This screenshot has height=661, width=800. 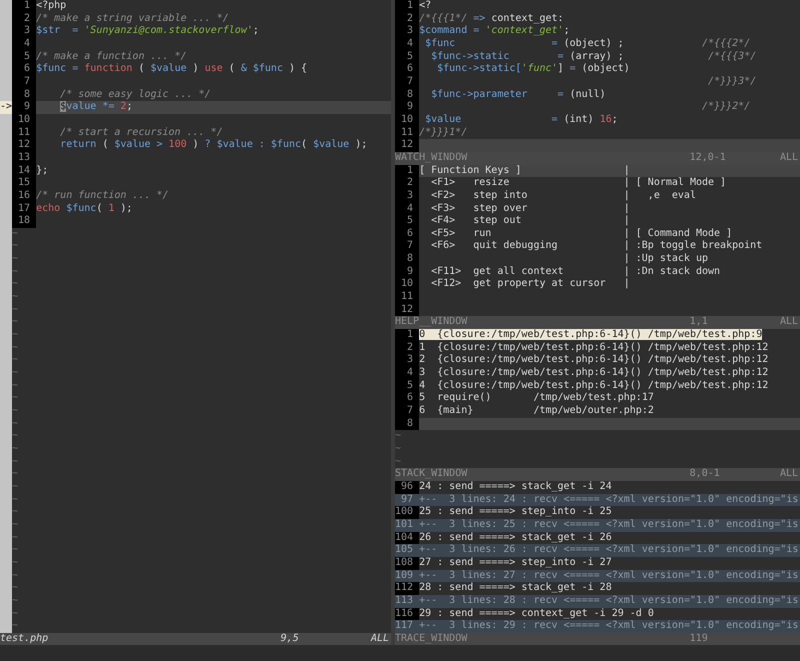 What do you see at coordinates (43, 171) in the screenshot?
I see `code-line: };` at bounding box center [43, 171].